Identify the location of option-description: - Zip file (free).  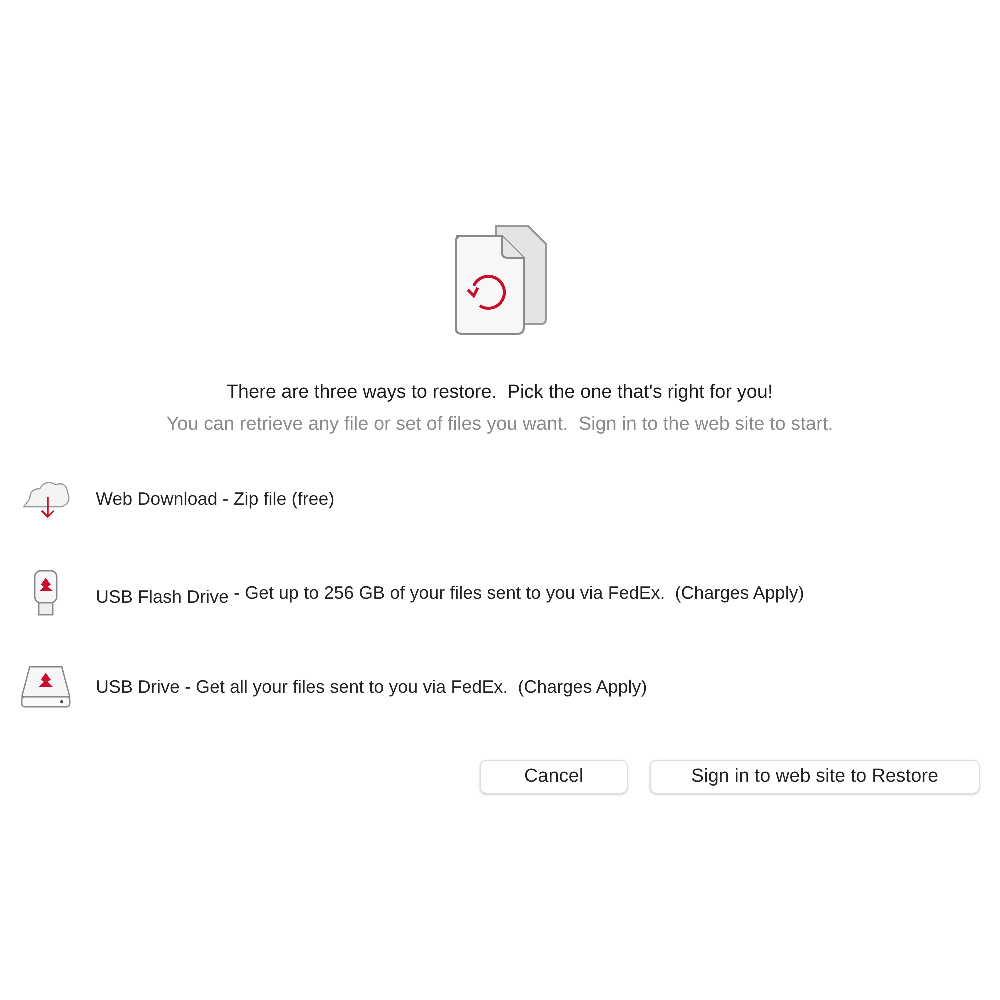
(278, 498).